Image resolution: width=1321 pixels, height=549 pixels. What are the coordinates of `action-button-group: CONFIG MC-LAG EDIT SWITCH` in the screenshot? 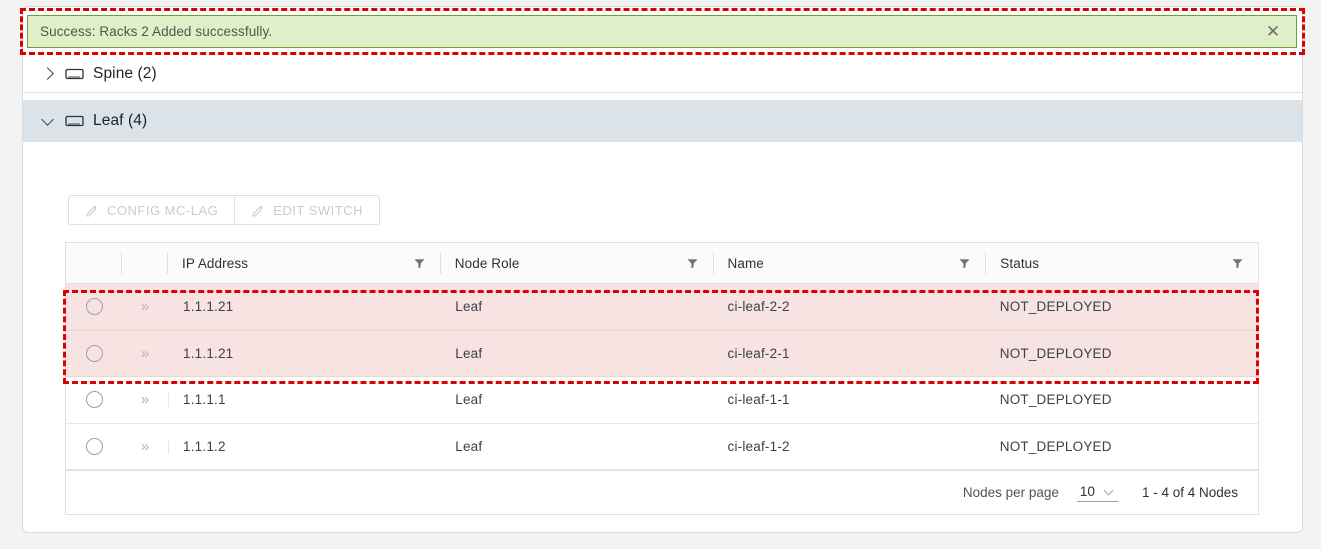 It's located at (224, 210).